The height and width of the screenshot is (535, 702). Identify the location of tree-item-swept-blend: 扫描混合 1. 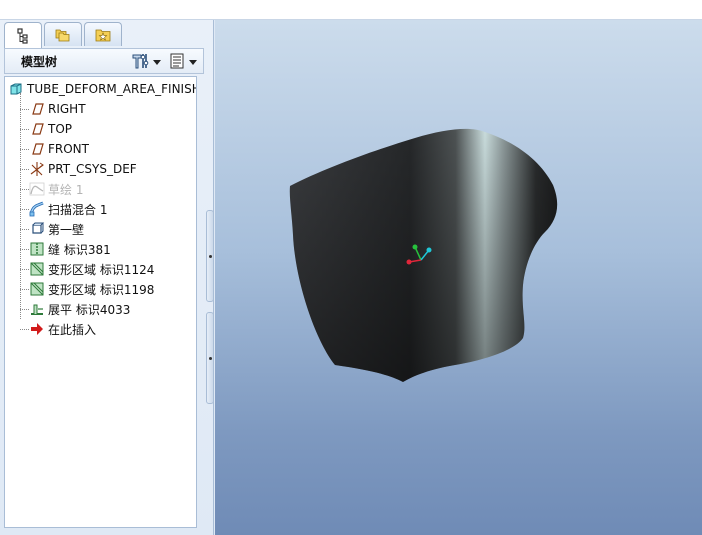
(68, 209).